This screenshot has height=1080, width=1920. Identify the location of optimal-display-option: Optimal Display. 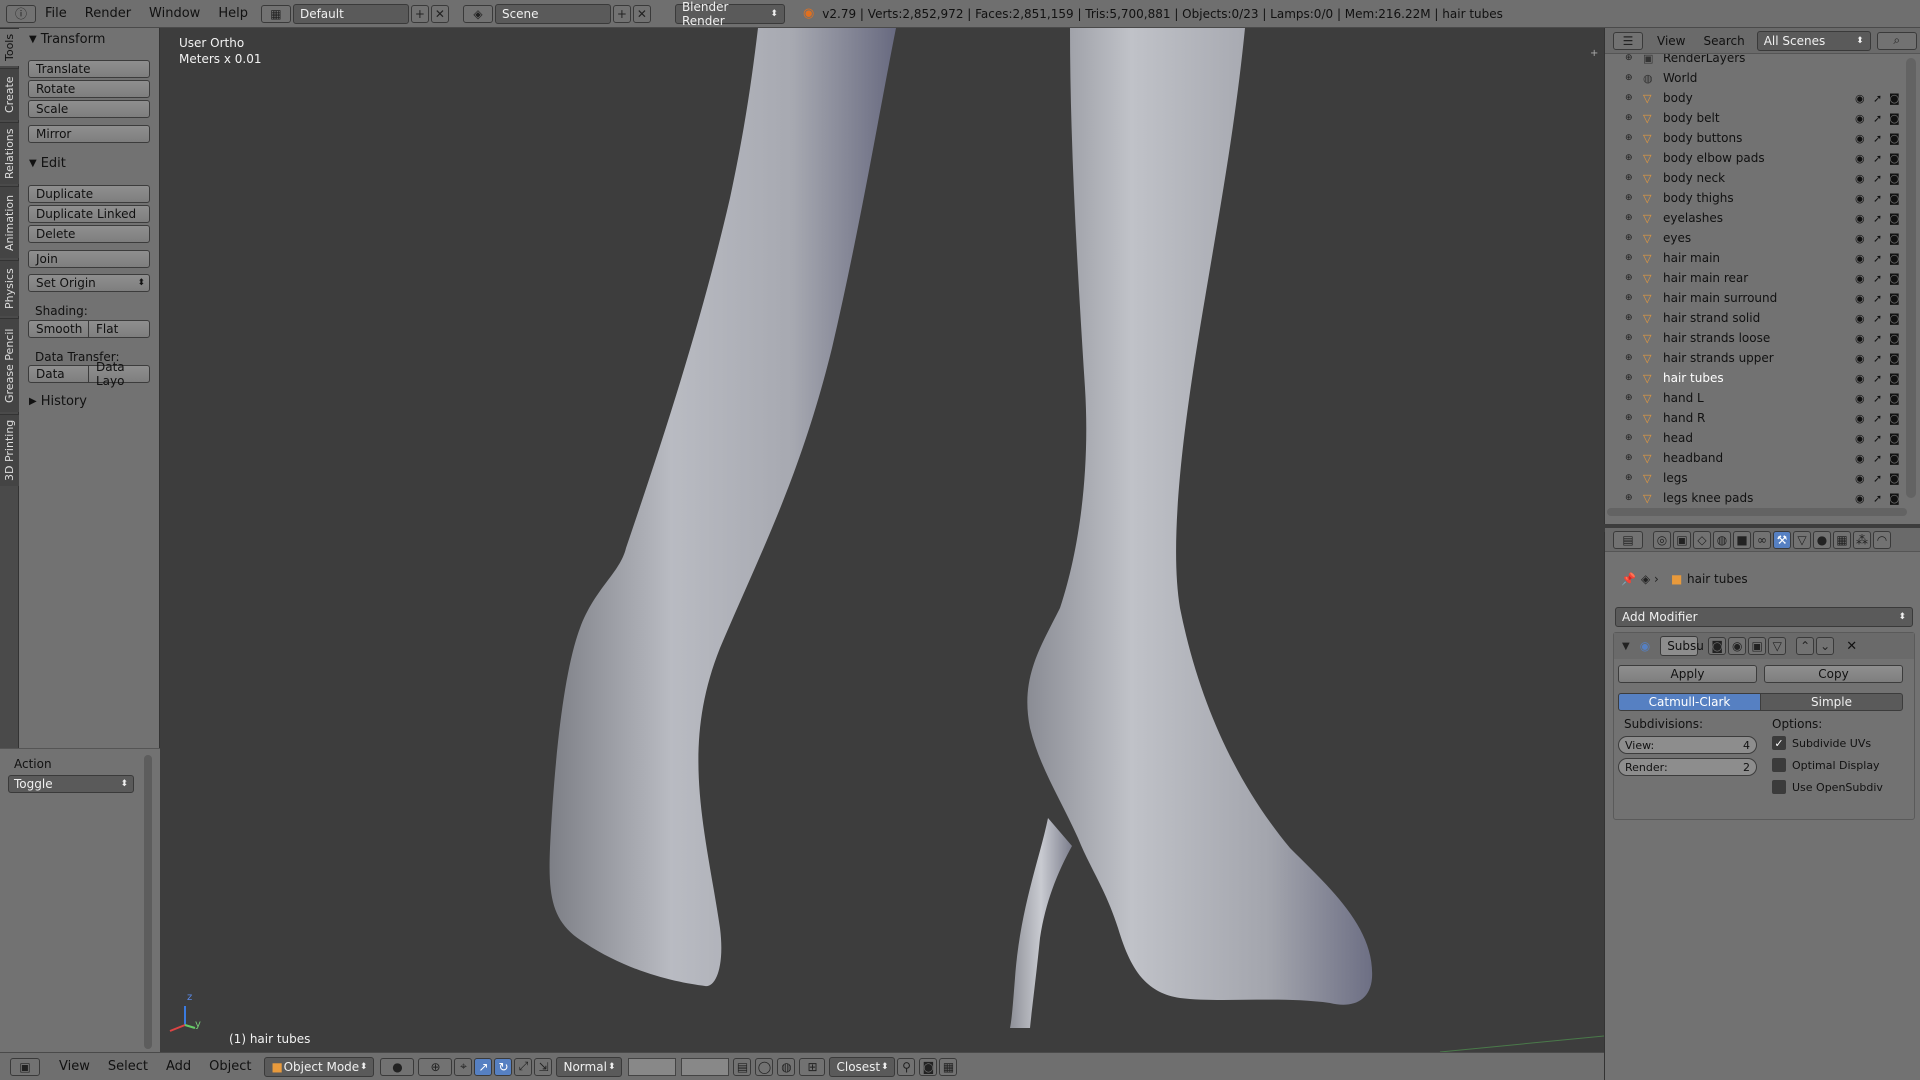
(1826, 765).